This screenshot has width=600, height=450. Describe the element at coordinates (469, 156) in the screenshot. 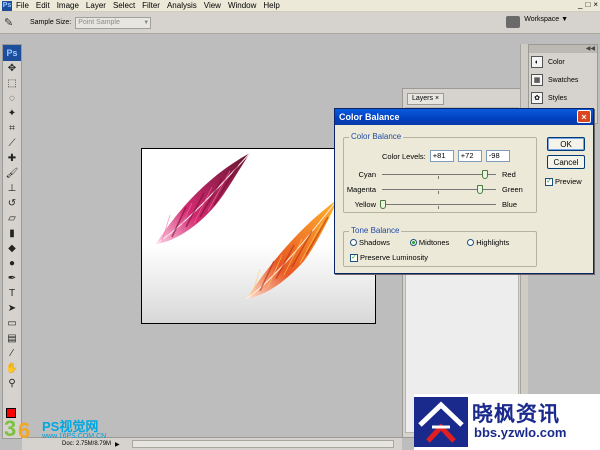

I see `magenta-green-level-input: +72` at that location.